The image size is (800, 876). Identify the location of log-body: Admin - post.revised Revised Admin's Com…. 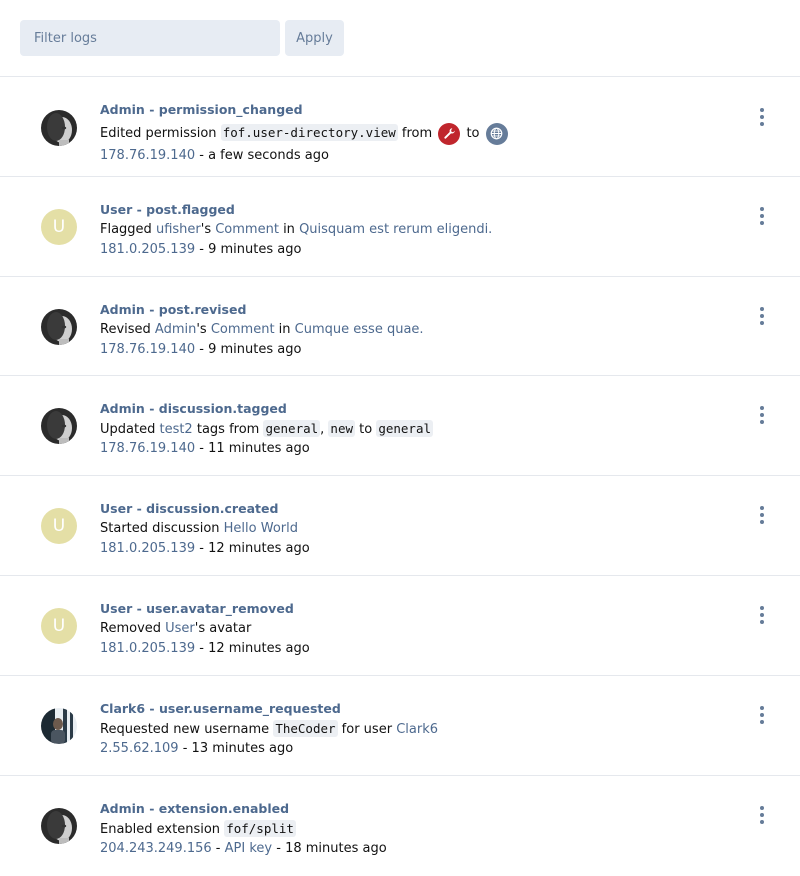
(420, 330).